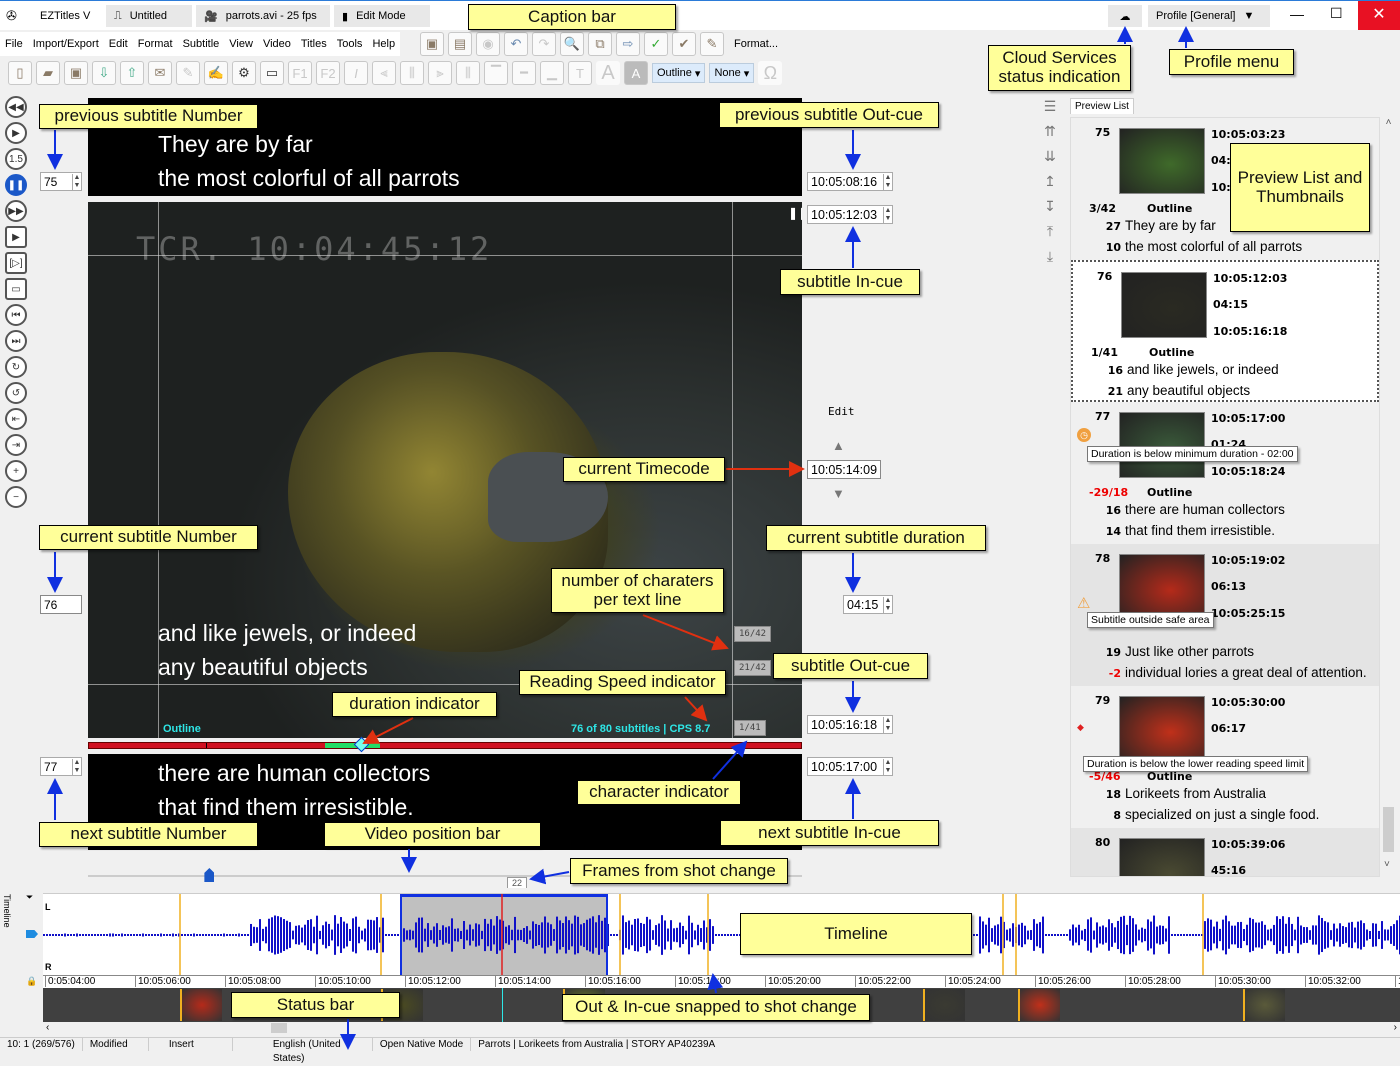 This screenshot has width=1400, height=1066. Describe the element at coordinates (16, 367) in the screenshot. I see `loop-icon: ↻` at that location.